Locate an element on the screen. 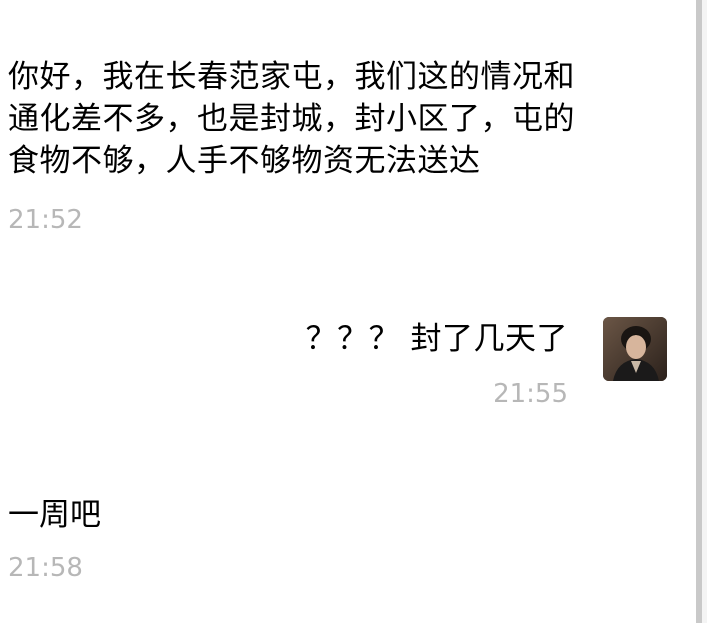 Image resolution: width=707 pixels, height=623 pixels. scrollbar is located at coordinates (701, 311).